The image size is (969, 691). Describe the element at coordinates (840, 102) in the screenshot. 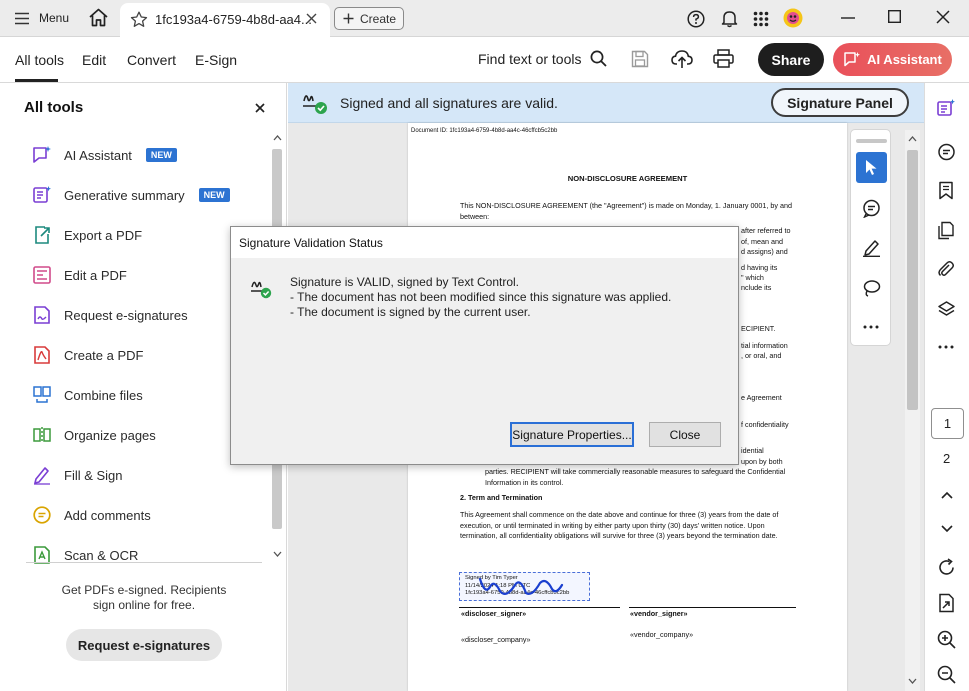

I see `signature-panel-button: Signature Panel` at that location.